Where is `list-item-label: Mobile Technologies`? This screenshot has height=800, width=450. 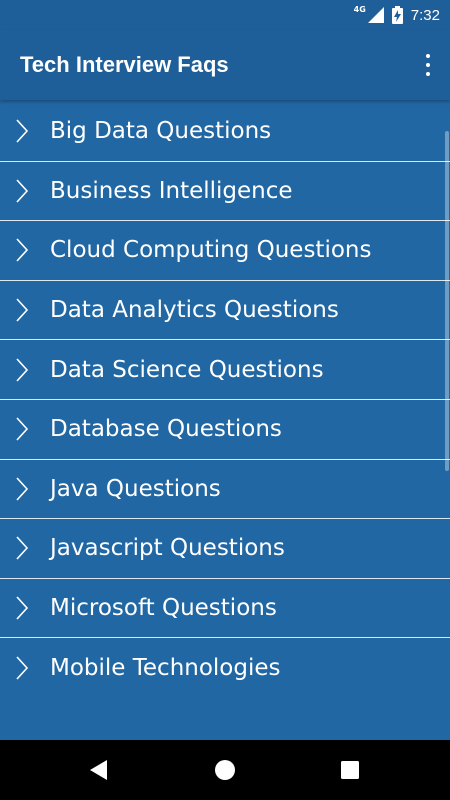 list-item-label: Mobile Technologies is located at coordinates (165, 667).